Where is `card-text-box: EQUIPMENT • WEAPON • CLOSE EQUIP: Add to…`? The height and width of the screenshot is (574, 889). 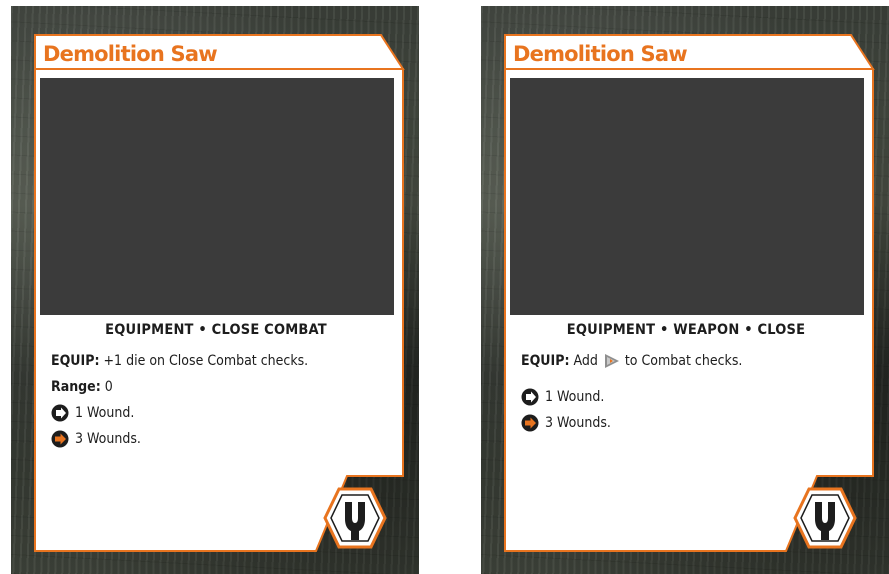 card-text-box: EQUIPMENT • WEAPON • CLOSE EQUIP: Add to… is located at coordinates (686, 379).